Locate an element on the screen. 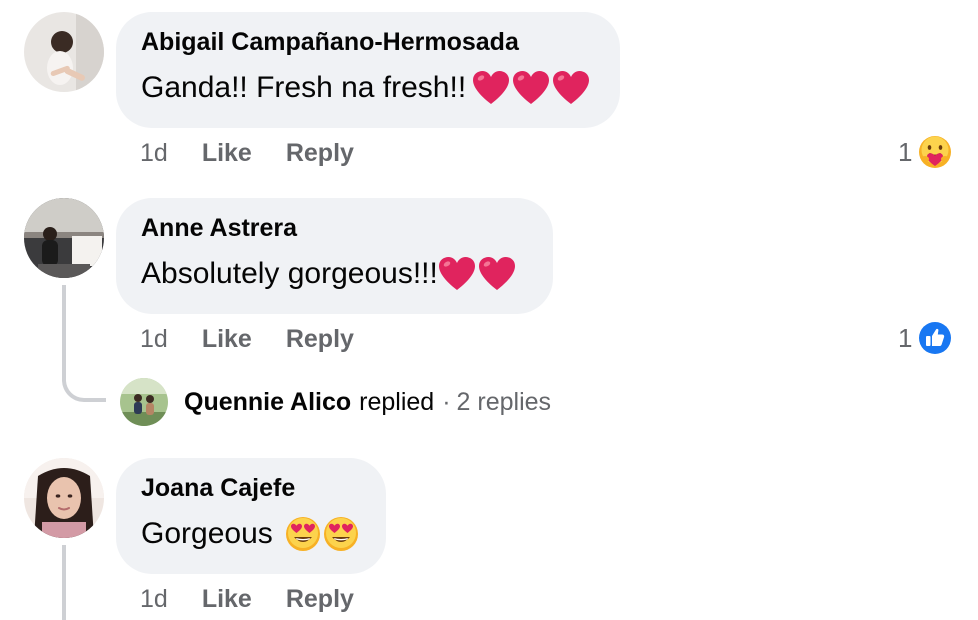 The width and height of the screenshot is (978, 620). comment-author: Anne Astrera is located at coordinates (334, 228).